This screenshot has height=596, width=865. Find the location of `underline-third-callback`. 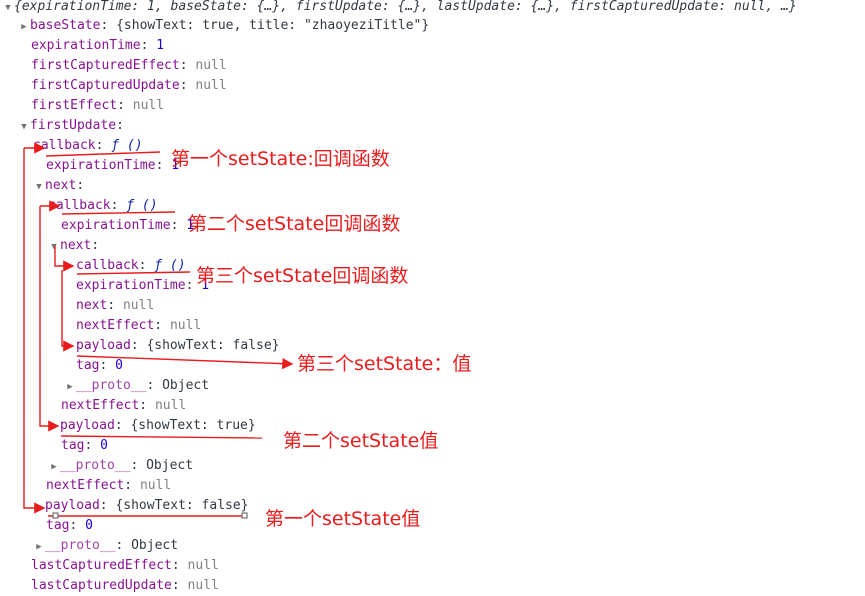

underline-third-callback is located at coordinates (133, 273).